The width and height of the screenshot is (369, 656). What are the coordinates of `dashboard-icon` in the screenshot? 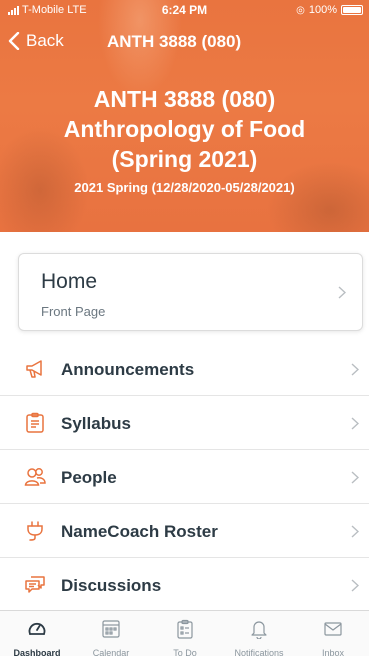 It's located at (37, 628).